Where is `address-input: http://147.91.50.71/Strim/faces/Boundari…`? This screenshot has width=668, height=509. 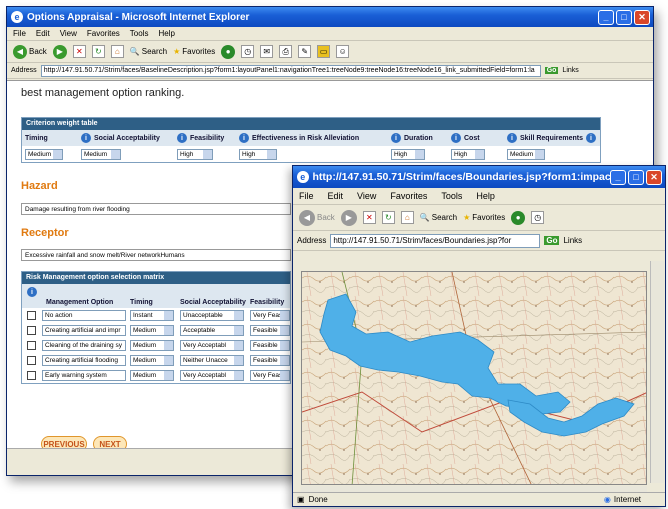 address-input: http://147.91.50.71/Strim/faces/Boundari… is located at coordinates (435, 240).